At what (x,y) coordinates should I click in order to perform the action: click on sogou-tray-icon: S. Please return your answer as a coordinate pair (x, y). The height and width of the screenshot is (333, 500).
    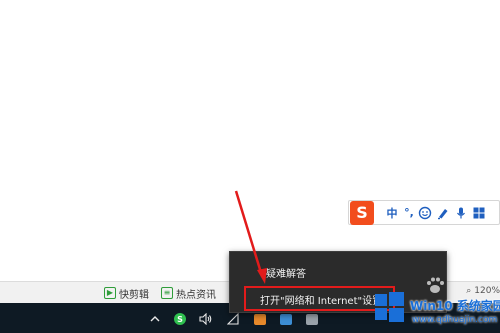
    Looking at the image, I should click on (180, 319).